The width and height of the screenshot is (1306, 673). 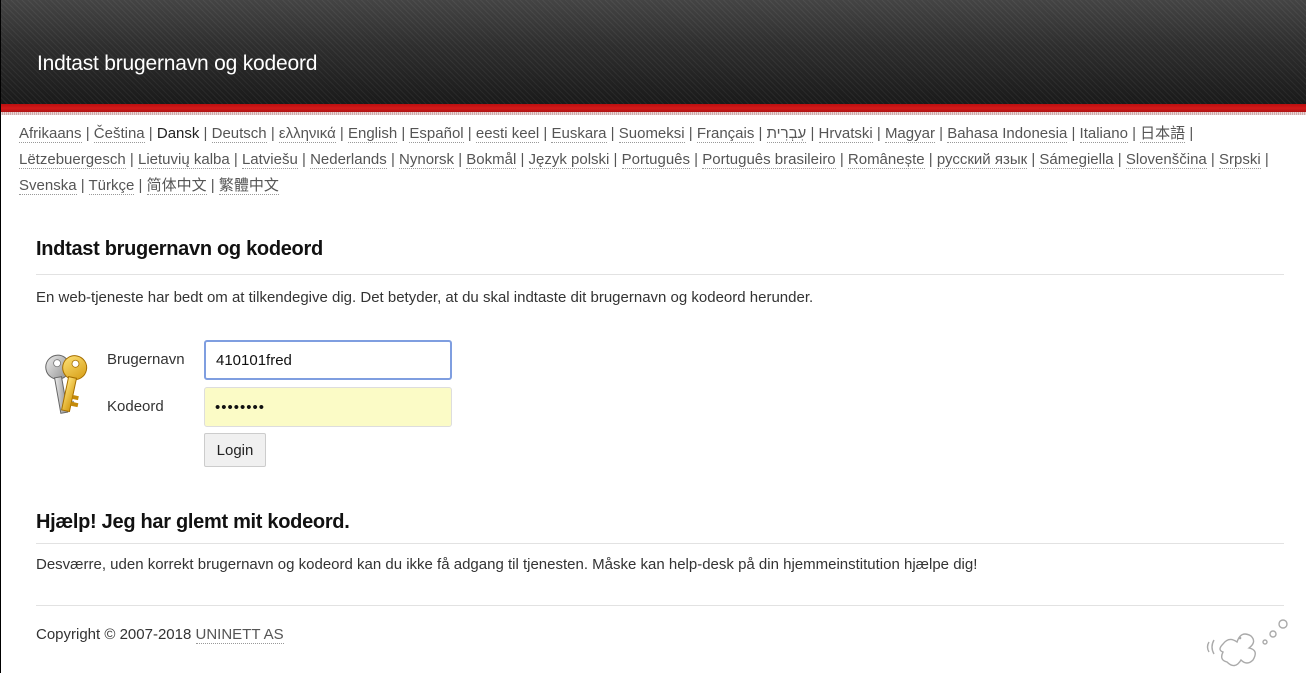 What do you see at coordinates (179, 249) in the screenshot?
I see `login-heading: Indtast brugernavn og kodeord` at bounding box center [179, 249].